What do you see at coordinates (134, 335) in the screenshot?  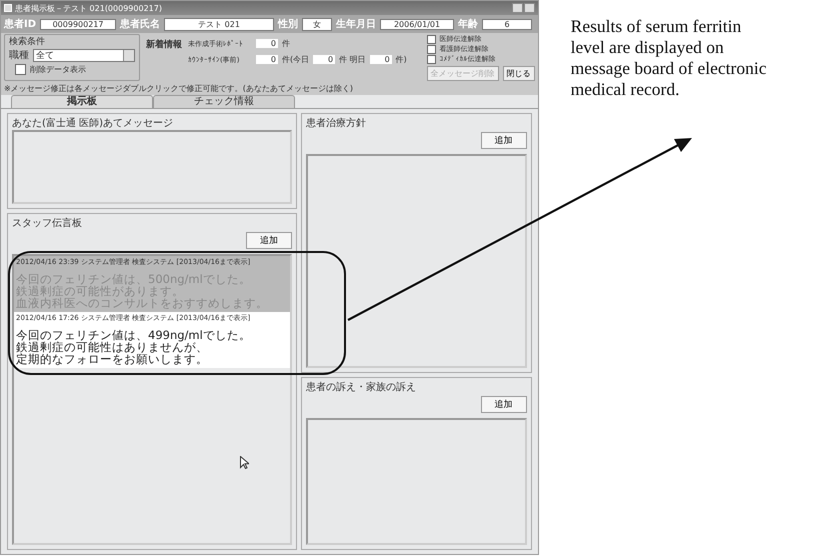 I see `message-line: 今回のフェリチン値は、499ng/mlでした。` at bounding box center [134, 335].